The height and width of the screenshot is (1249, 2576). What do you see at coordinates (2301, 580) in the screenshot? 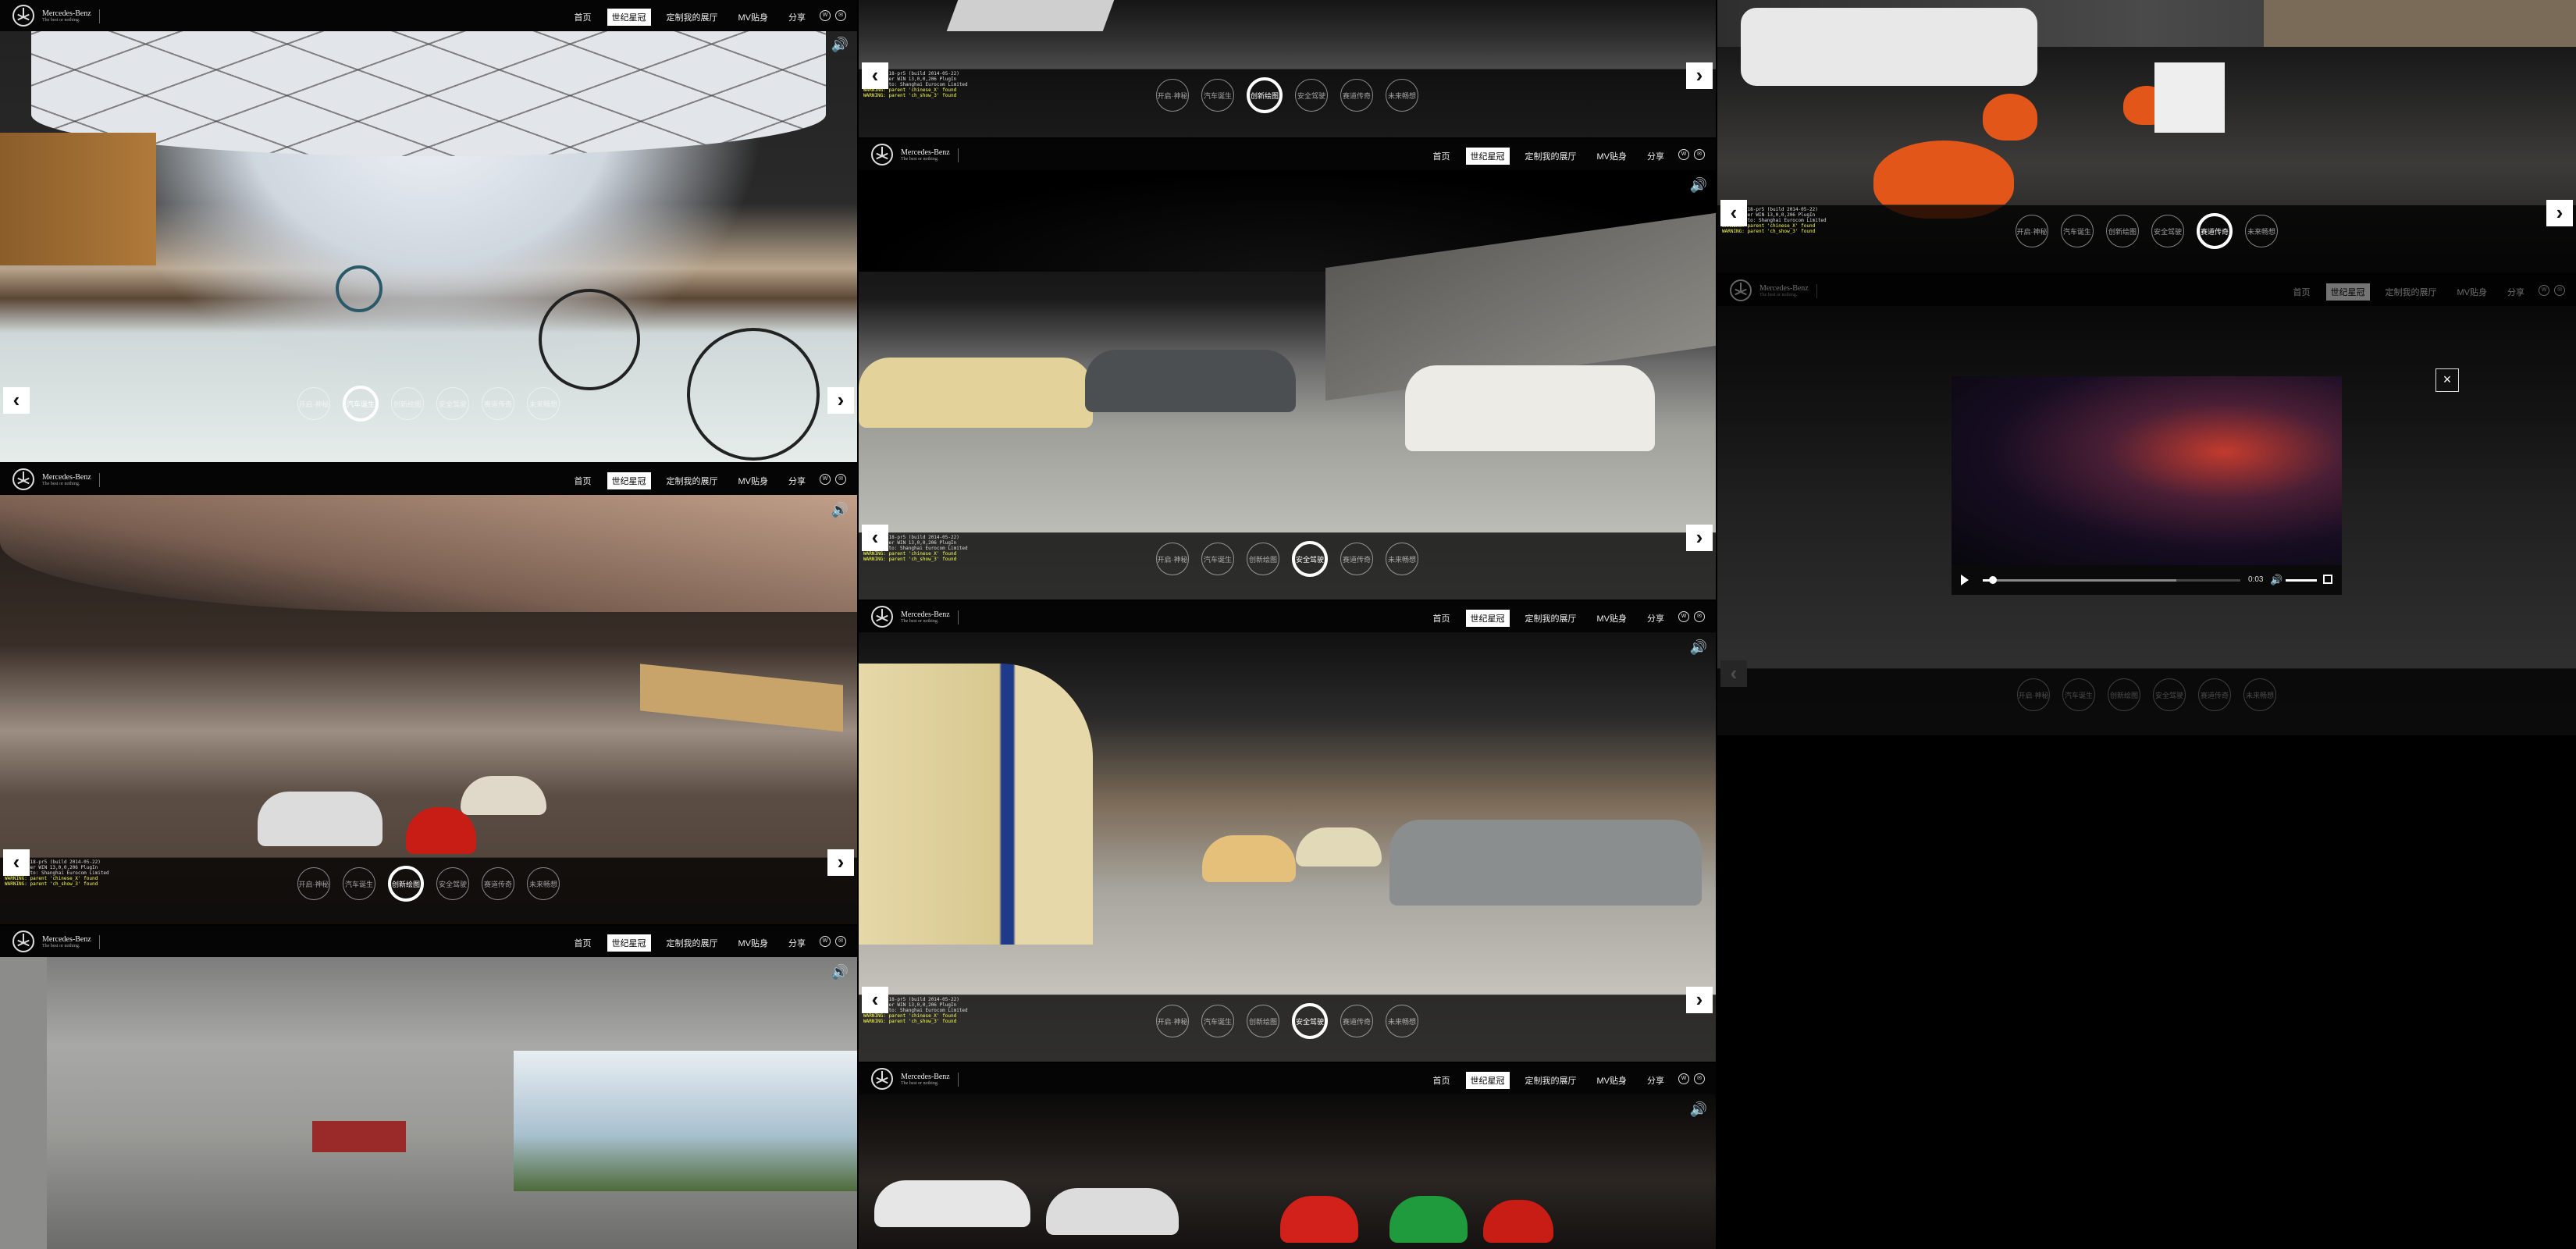
I see `volume-slider` at bounding box center [2301, 580].